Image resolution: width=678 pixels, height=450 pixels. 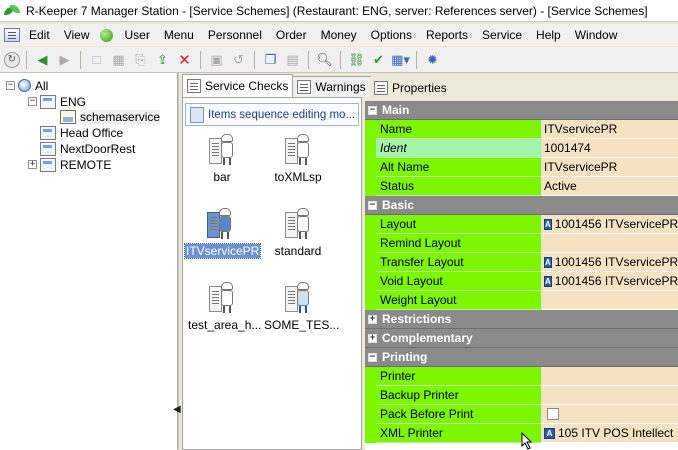 What do you see at coordinates (521, 300) in the screenshot?
I see `property-row-weight-layout: Weight Layout` at bounding box center [521, 300].